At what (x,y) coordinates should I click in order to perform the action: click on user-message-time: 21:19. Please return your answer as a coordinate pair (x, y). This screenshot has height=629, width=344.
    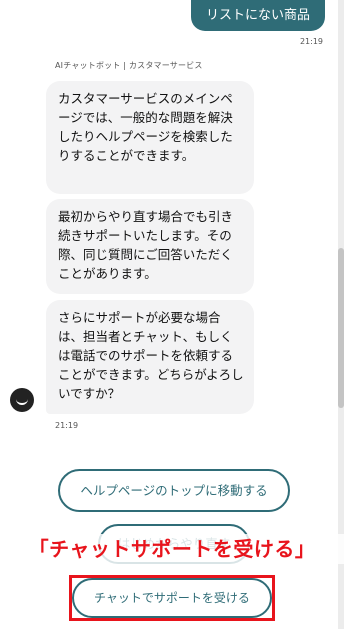
    Looking at the image, I should click on (311, 41).